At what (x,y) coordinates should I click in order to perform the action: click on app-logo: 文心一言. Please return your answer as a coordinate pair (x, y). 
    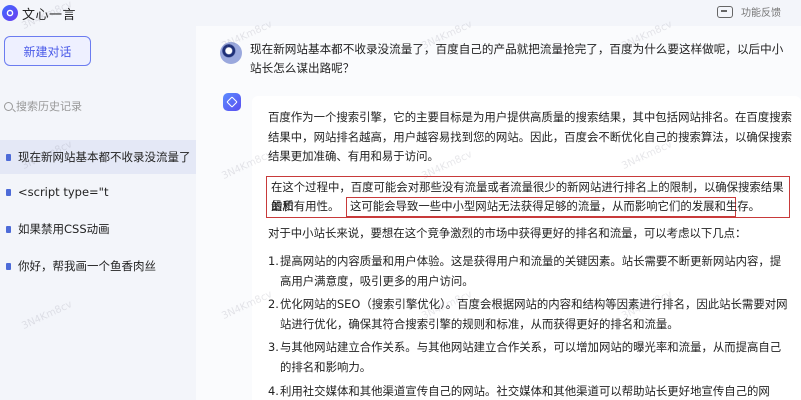
    Looking at the image, I should click on (39, 13).